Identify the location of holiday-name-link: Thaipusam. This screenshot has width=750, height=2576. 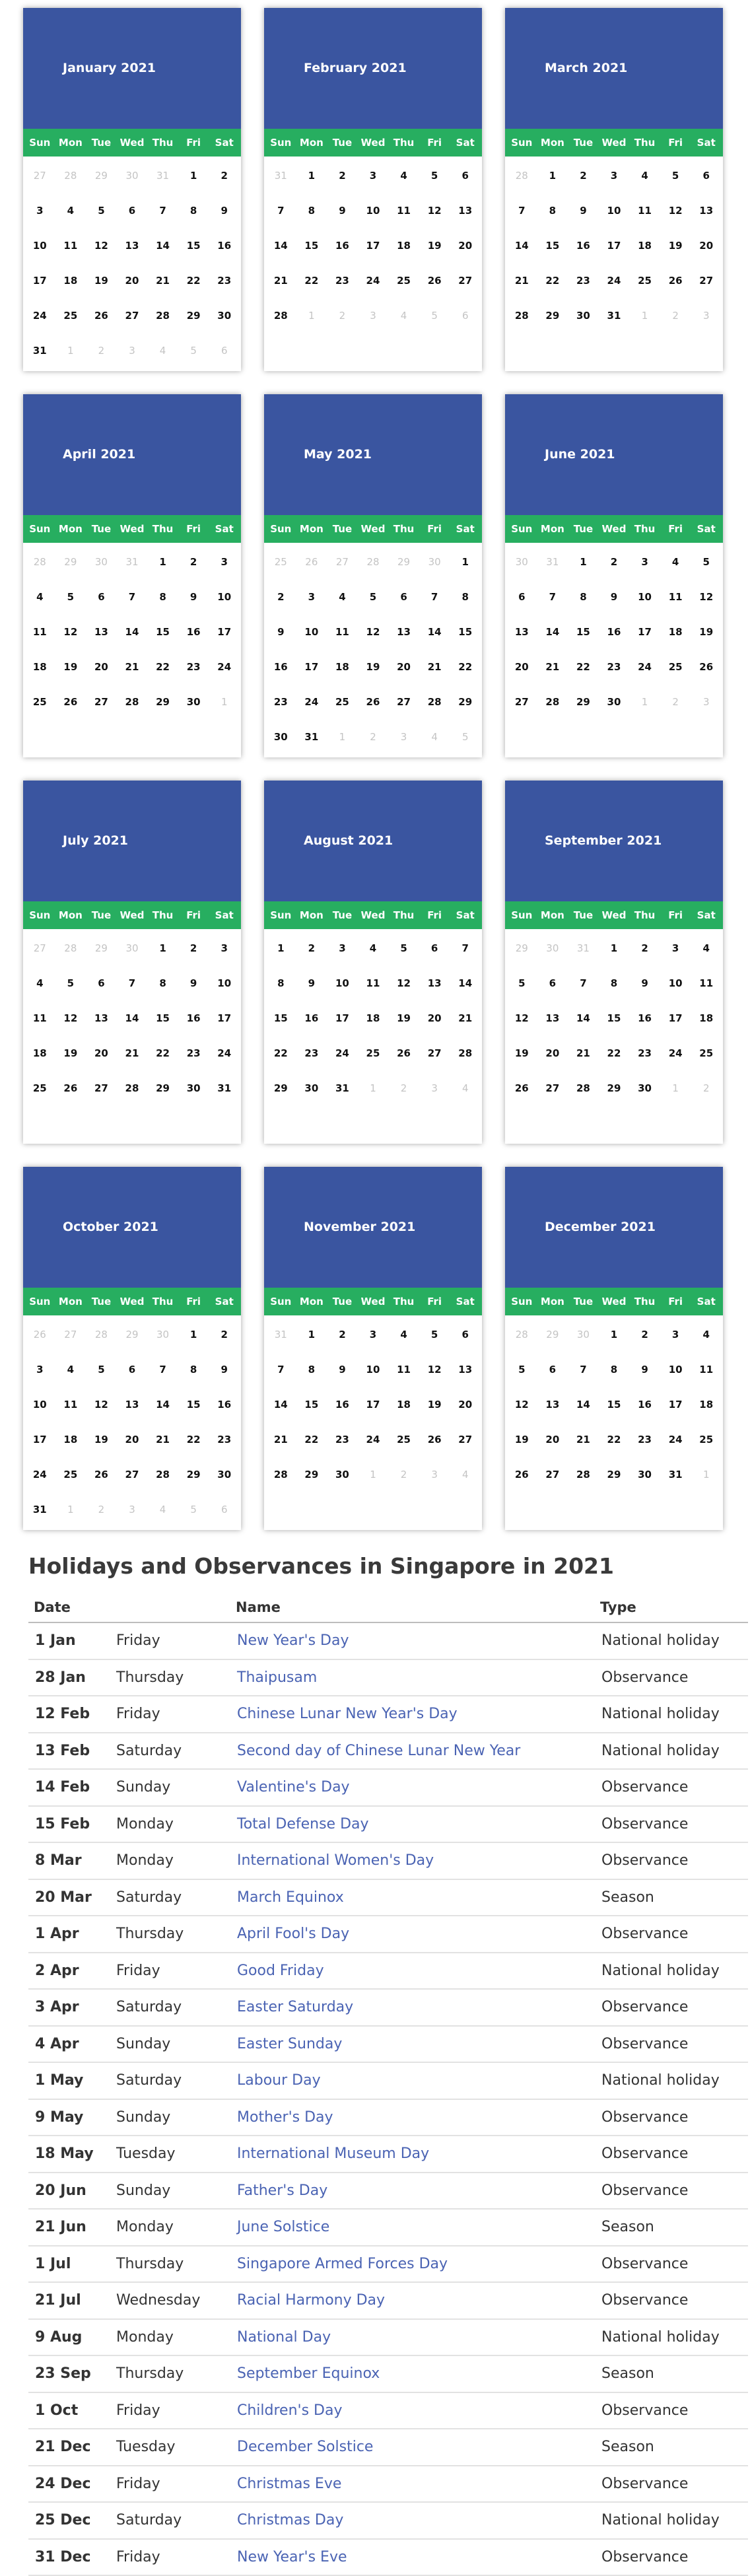
(277, 1678).